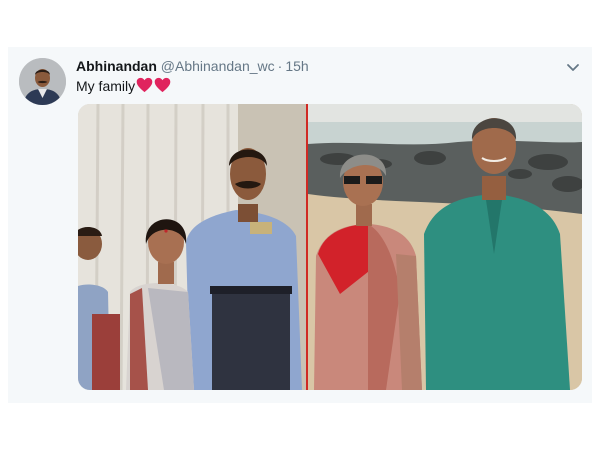 Image resolution: width=600 pixels, height=450 pixels. I want to click on tweet-header: Abhinandan @Abhinandan_wc · 15h, so click(192, 66).